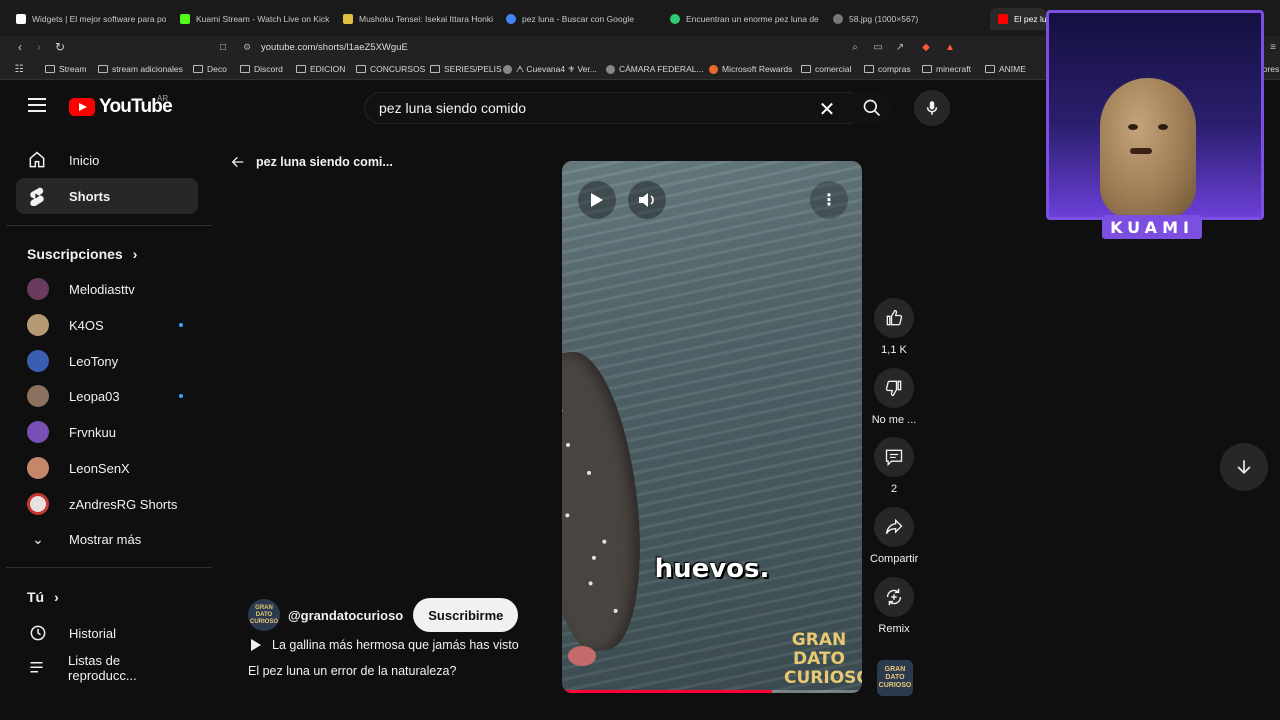 The height and width of the screenshot is (720, 1280). I want to click on sidebar-item-label: Historial, so click(92, 633).